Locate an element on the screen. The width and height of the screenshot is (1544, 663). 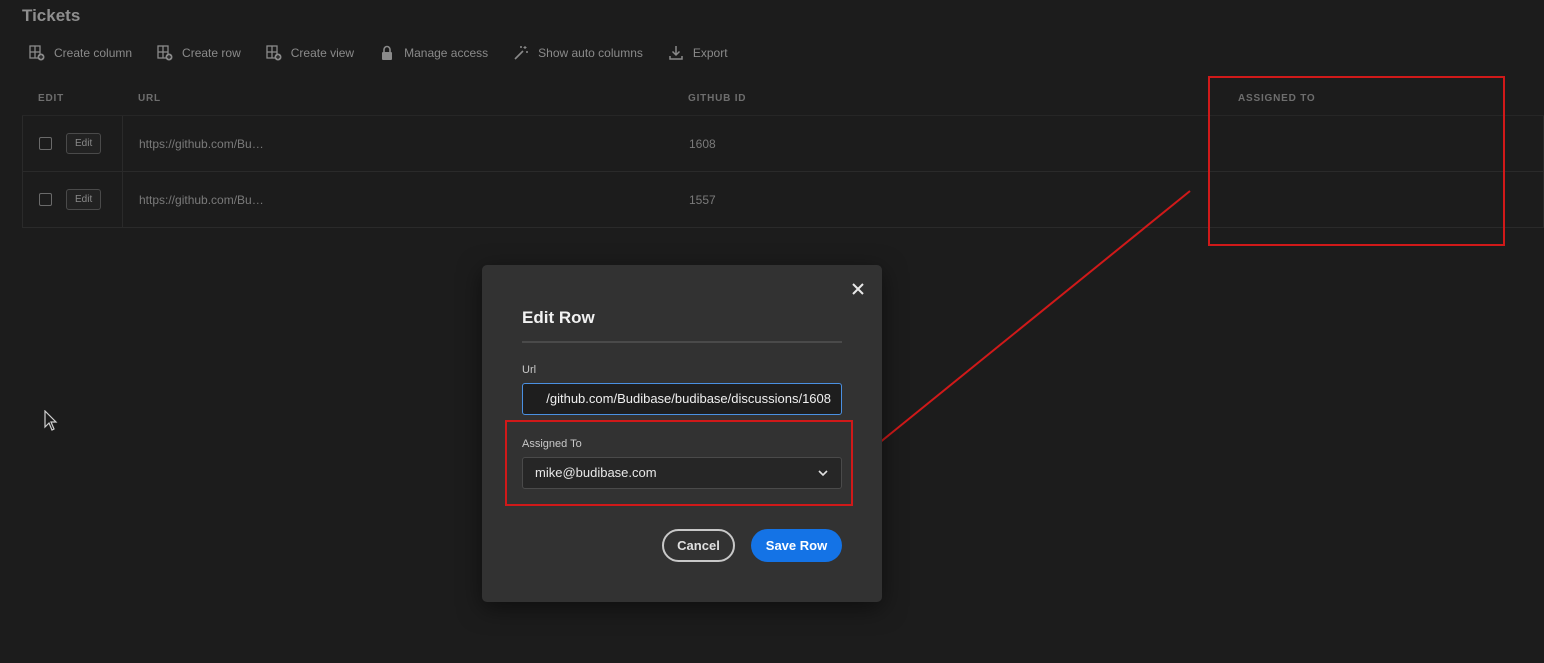
cell-github-id: 1608 is located at coordinates (948, 144).